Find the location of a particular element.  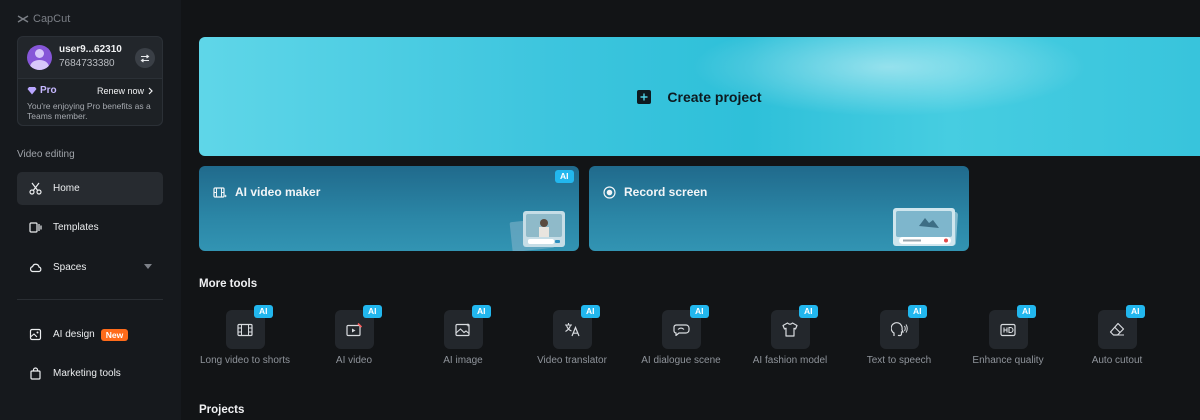

ai-design-icon is located at coordinates (35, 334).